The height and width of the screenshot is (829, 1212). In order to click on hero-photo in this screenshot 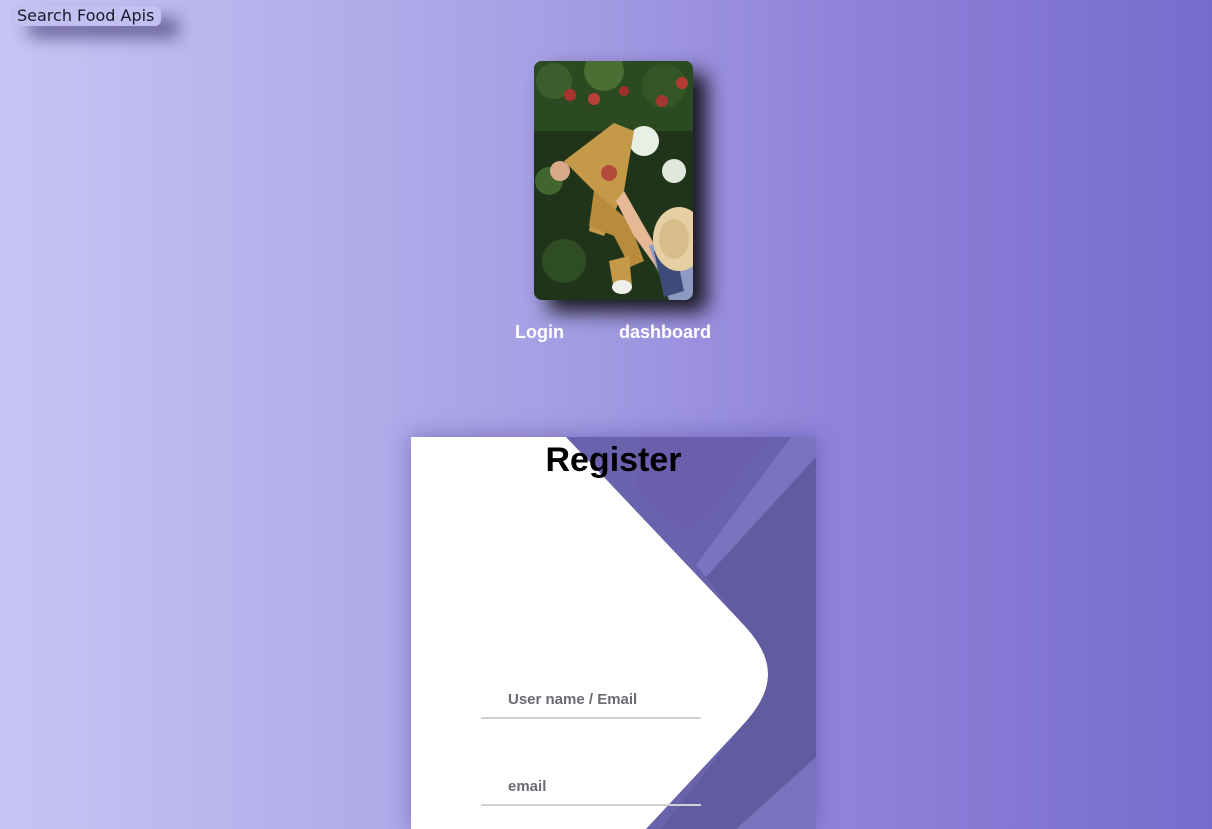, I will do `click(613, 180)`.